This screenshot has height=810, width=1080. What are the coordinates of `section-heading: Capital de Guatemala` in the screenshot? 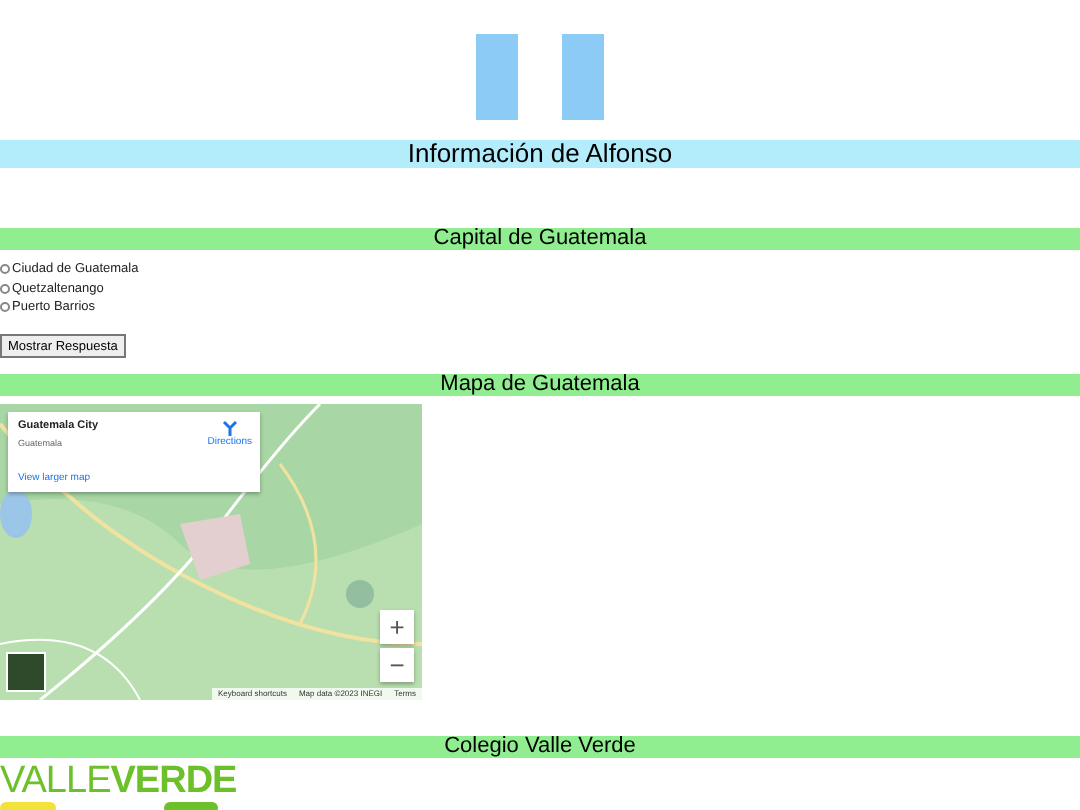 It's located at (540, 239).